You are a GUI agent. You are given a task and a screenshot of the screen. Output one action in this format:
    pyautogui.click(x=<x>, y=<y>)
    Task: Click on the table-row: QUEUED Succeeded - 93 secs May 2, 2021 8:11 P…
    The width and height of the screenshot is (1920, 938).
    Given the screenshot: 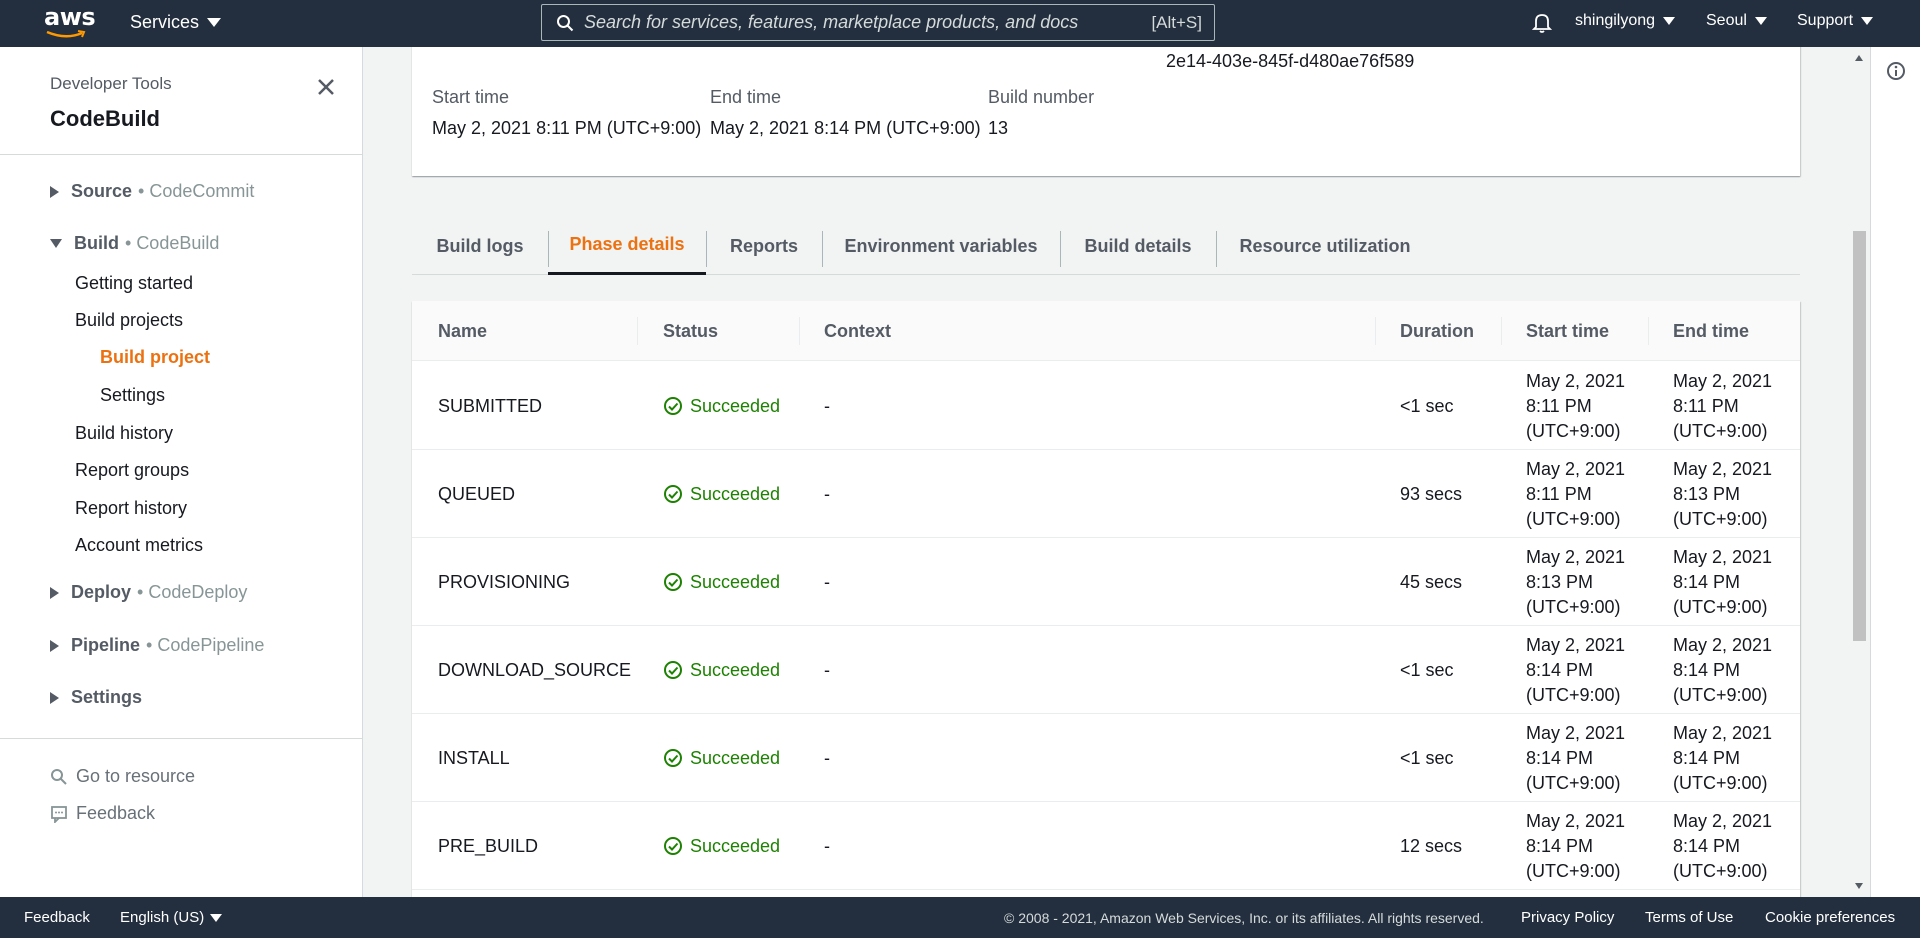 What is the action you would take?
    pyautogui.click(x=1106, y=494)
    